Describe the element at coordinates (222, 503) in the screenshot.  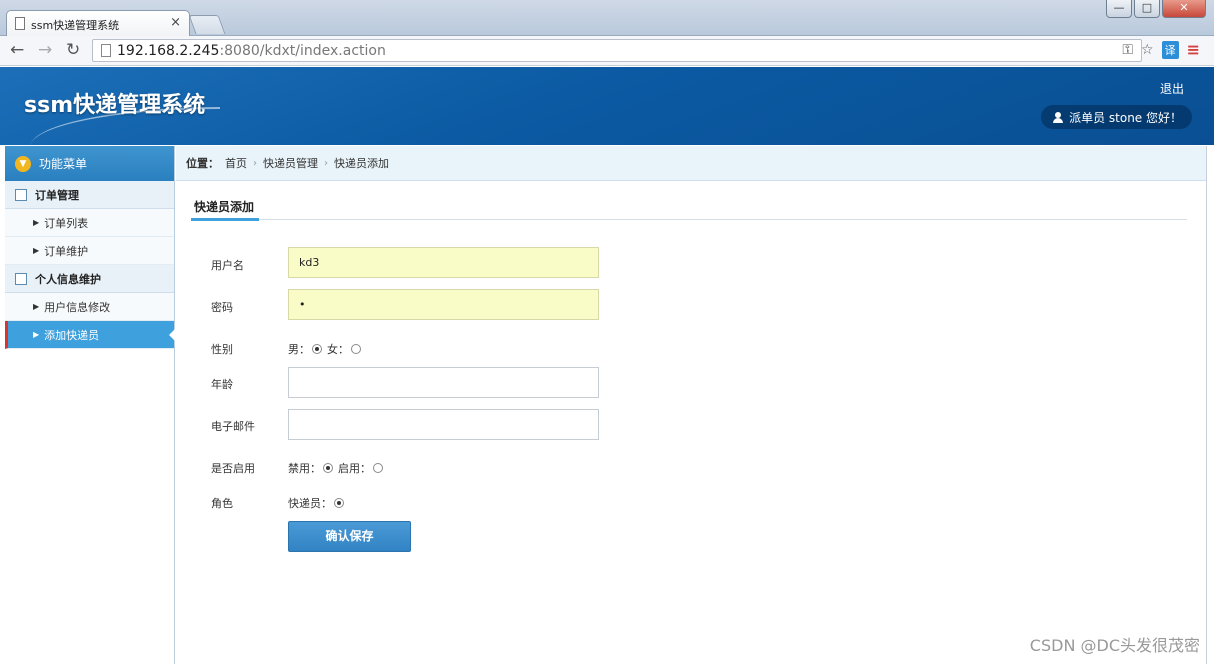
I see `role-label: 角色` at that location.